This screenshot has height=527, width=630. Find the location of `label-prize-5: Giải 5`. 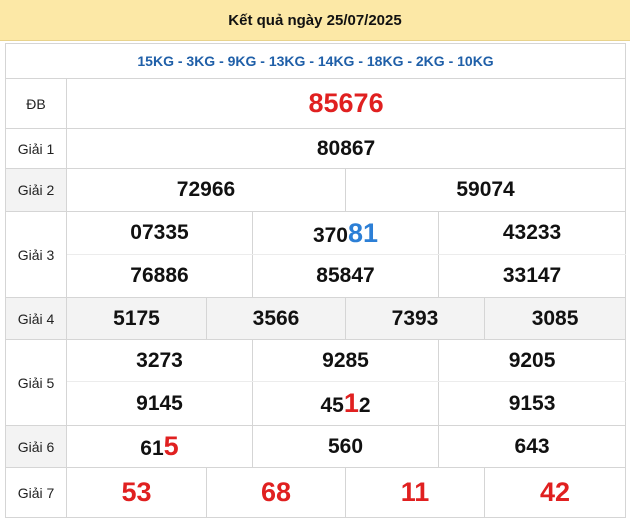

label-prize-5: Giải 5 is located at coordinates (36, 382).